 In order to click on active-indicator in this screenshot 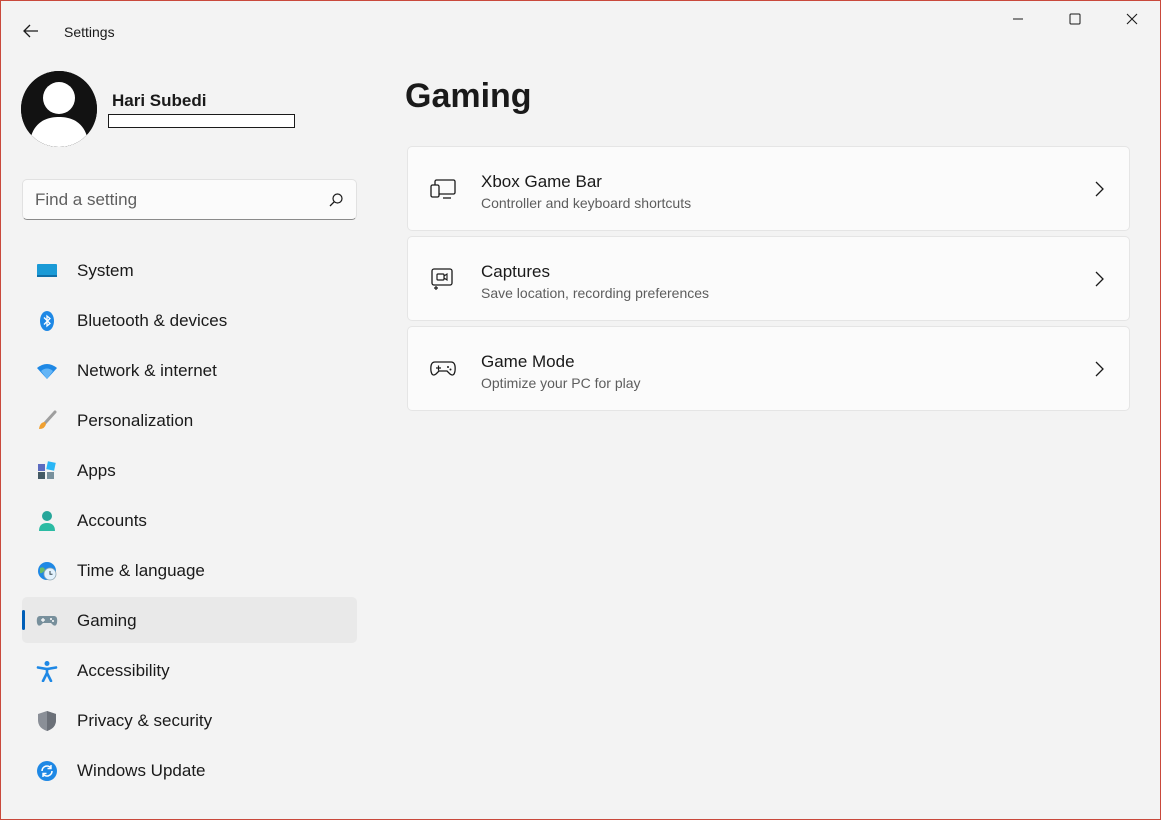, I will do `click(23, 620)`.